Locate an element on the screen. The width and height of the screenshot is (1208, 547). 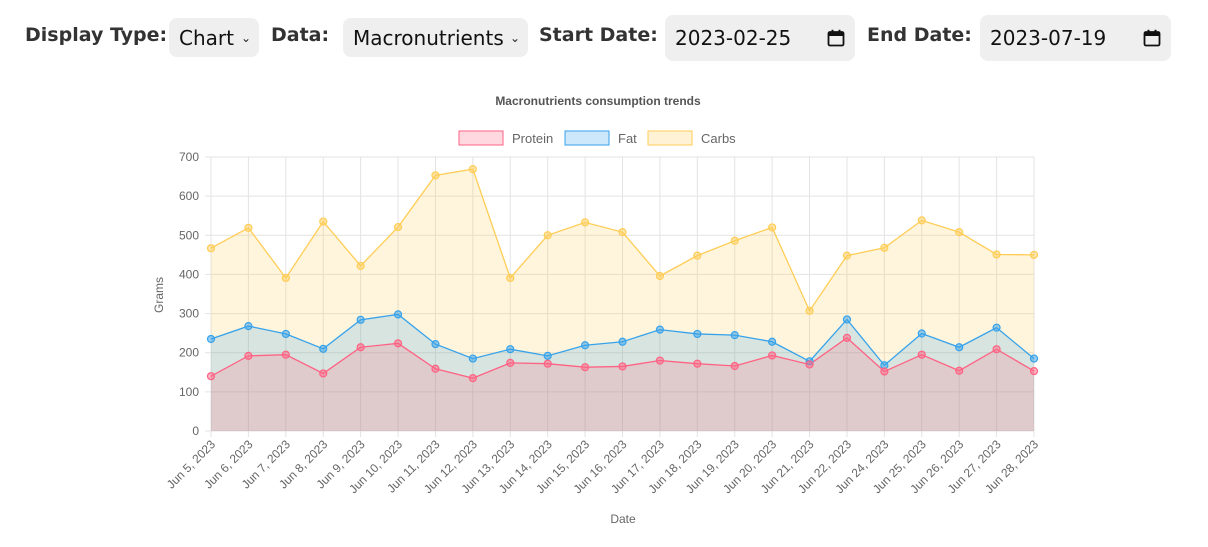
start-date-input: 2023-02-25 is located at coordinates (760, 38).